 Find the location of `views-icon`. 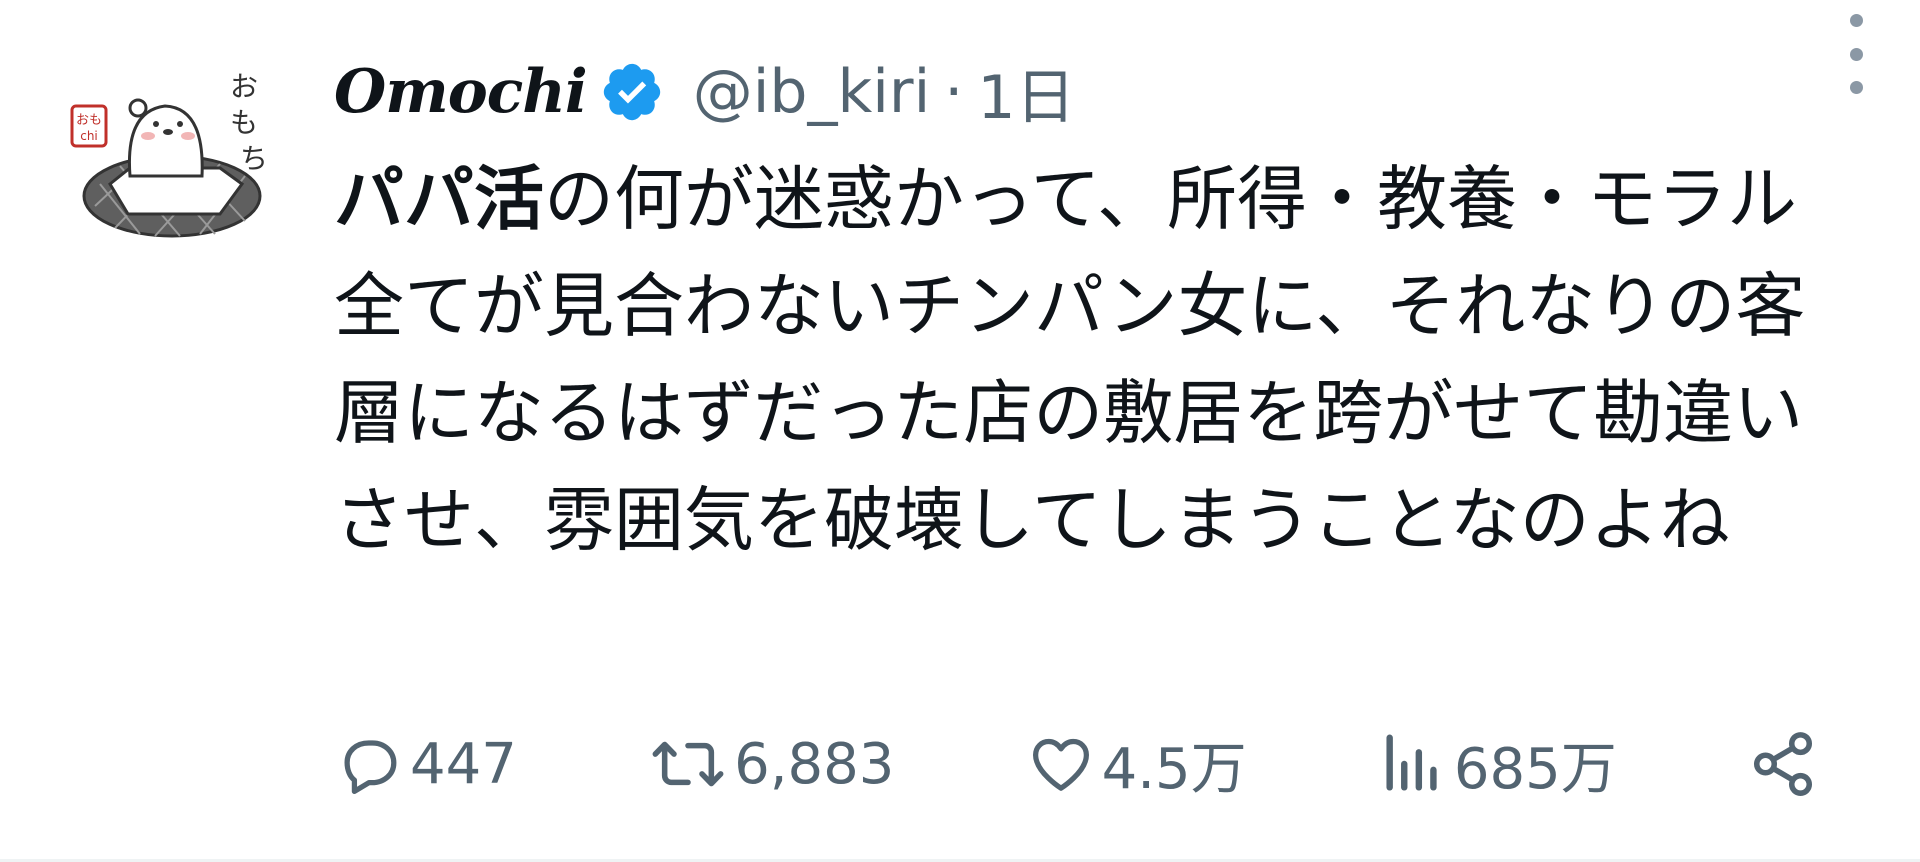

views-icon is located at coordinates (1411, 762).